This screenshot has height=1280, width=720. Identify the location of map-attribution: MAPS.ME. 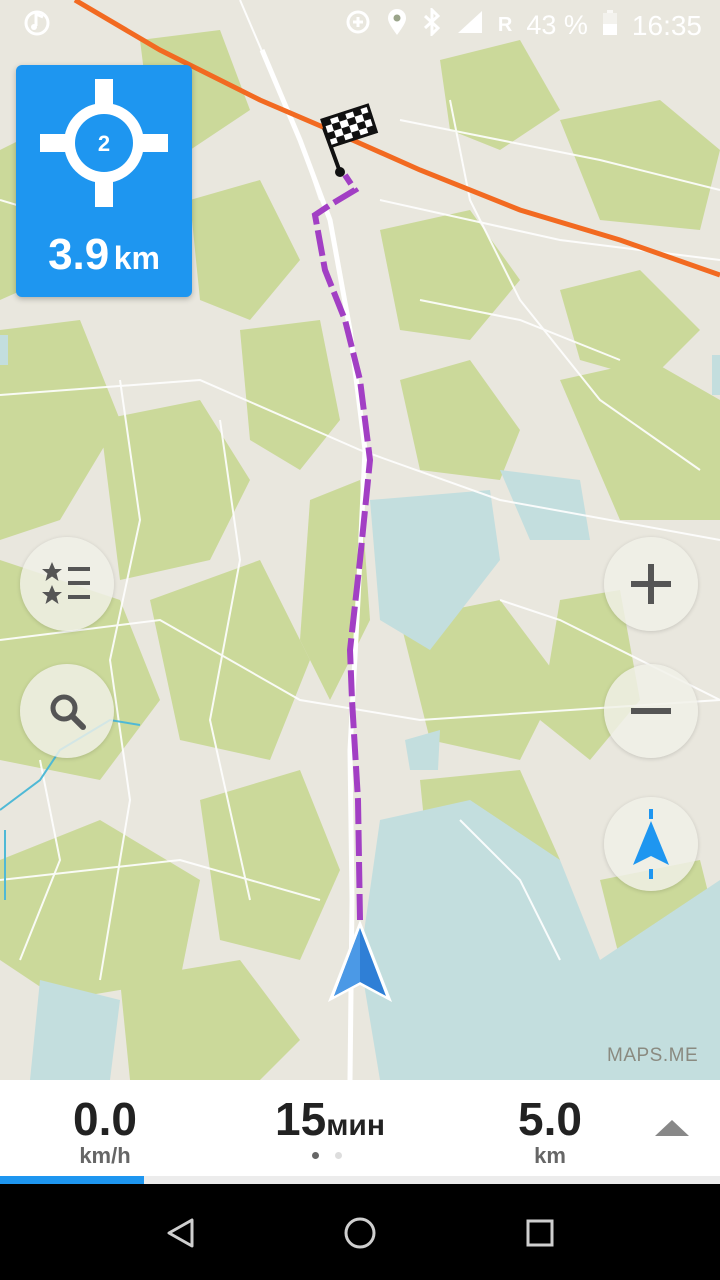
(653, 1055).